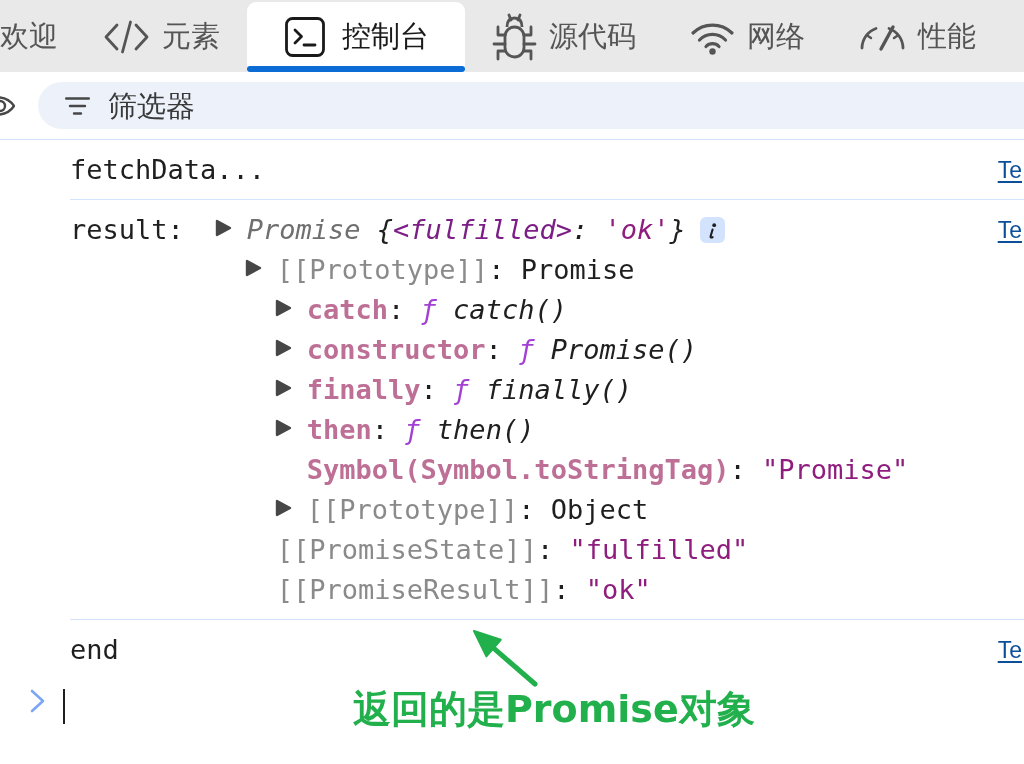 Image resolution: width=1024 pixels, height=764 pixels. I want to click on code-brackets-icon, so click(126, 37).